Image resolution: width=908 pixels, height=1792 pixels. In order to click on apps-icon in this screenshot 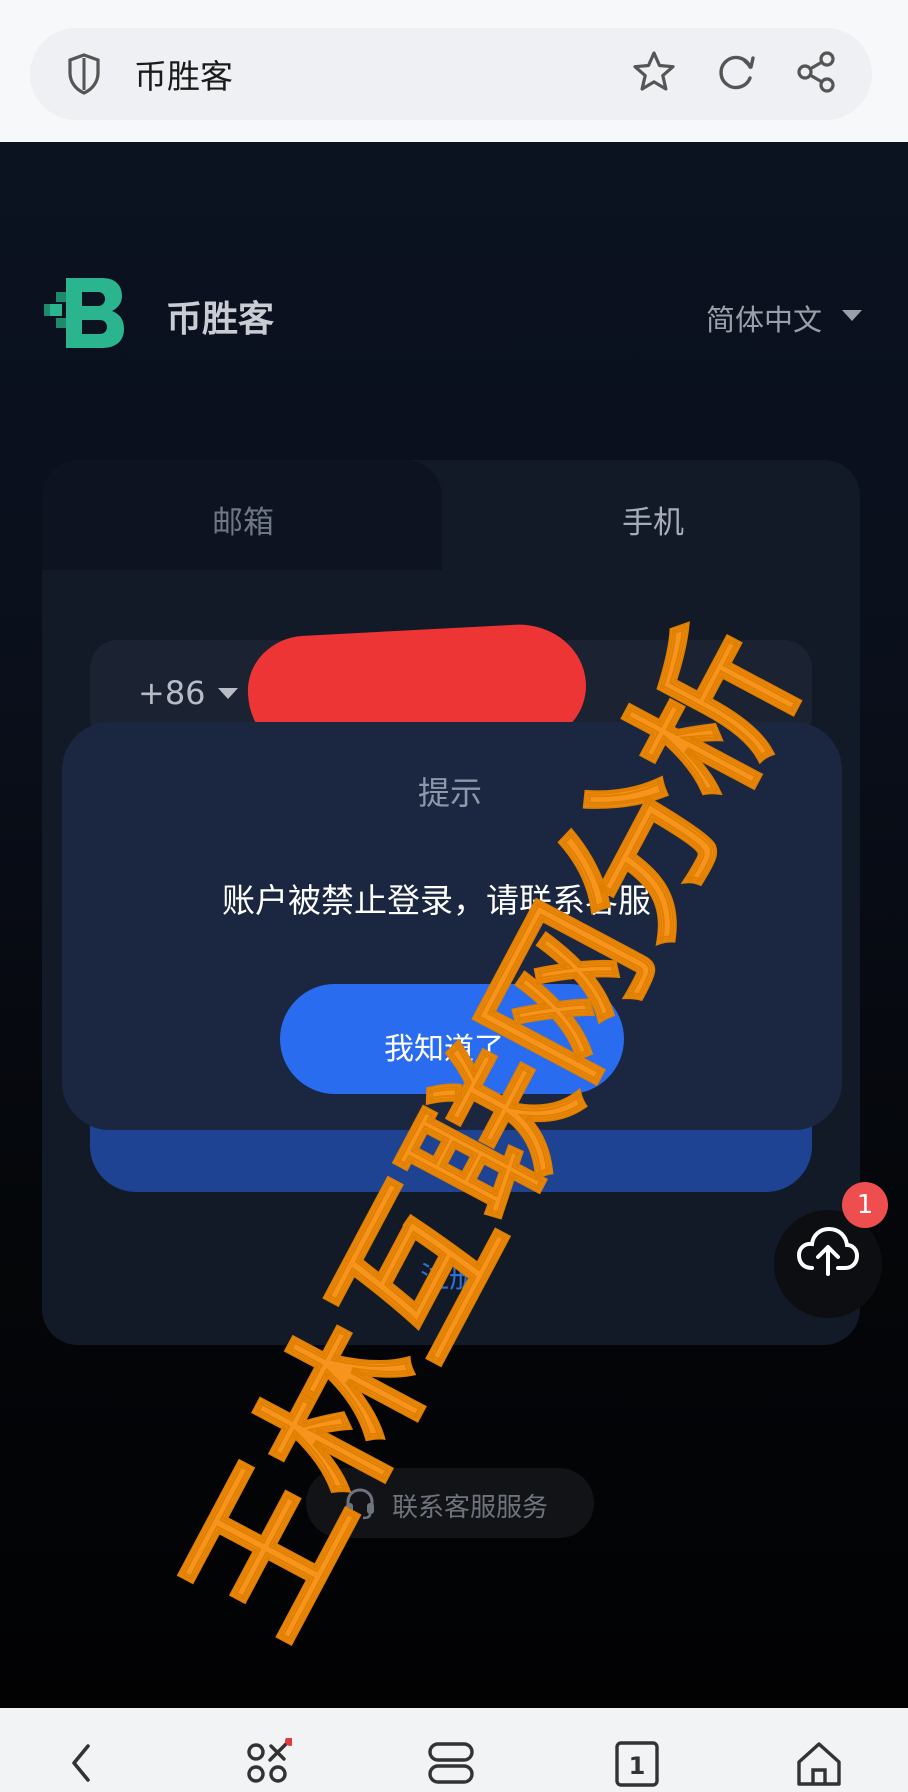, I will do `click(267, 1763)`.